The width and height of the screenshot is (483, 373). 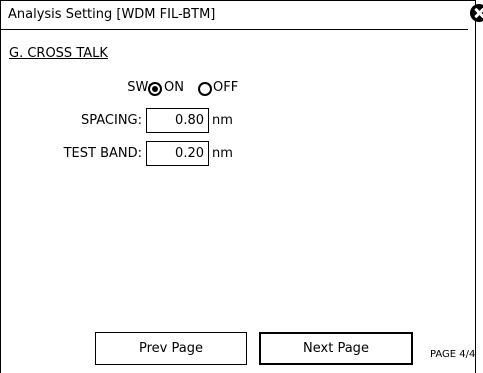 I want to click on sw-on-radio, so click(x=155, y=89).